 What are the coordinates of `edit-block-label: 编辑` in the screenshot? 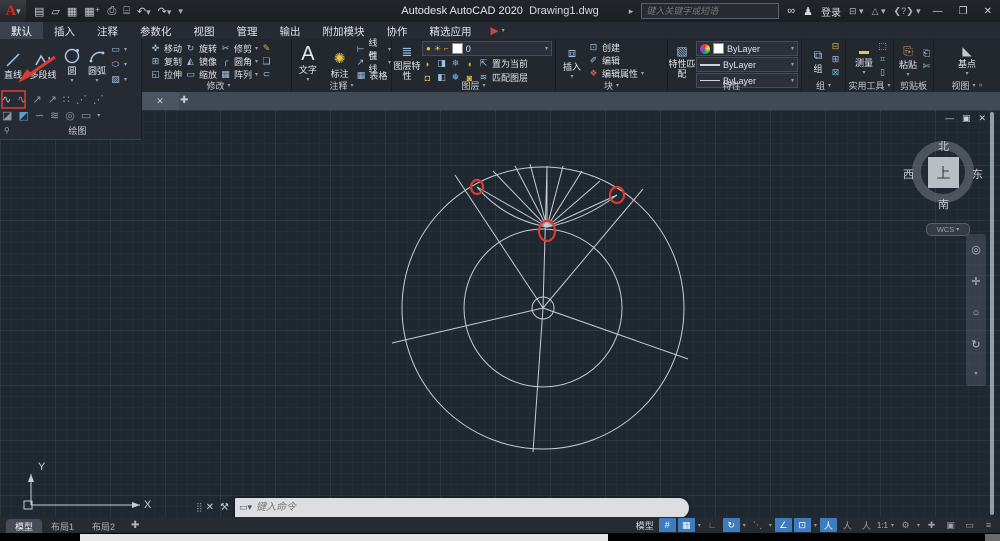 It's located at (611, 60).